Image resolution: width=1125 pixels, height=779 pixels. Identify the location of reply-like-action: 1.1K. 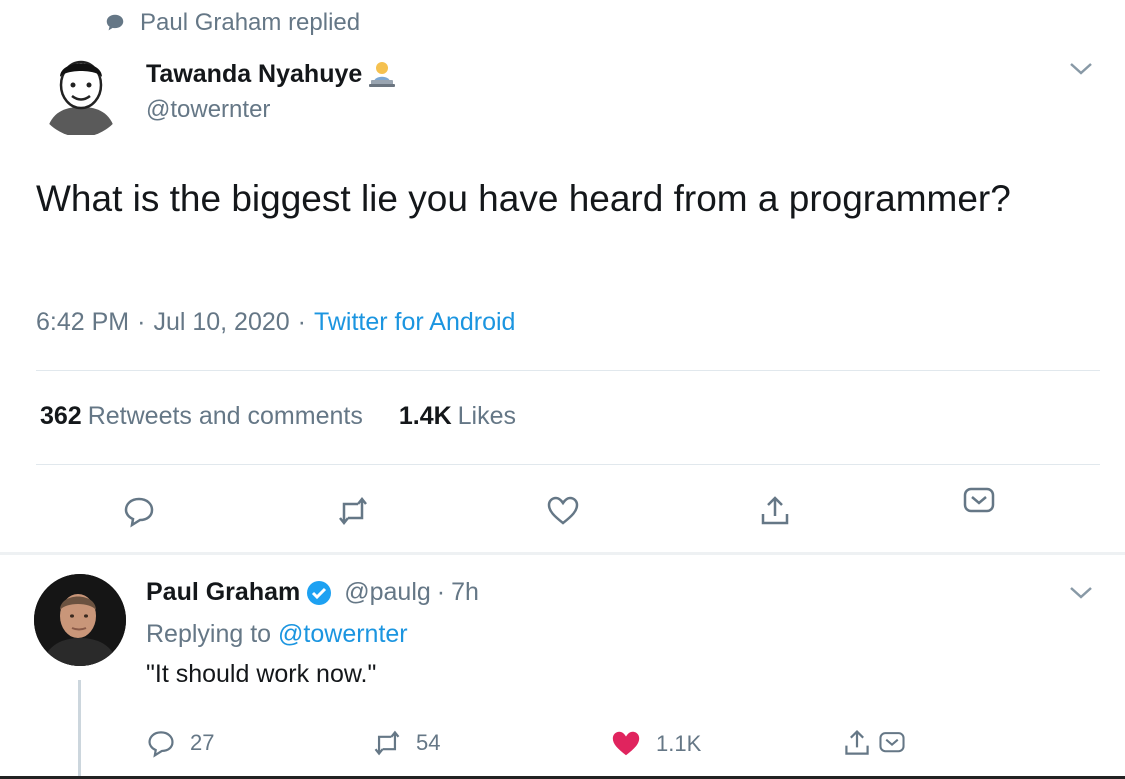
(655, 744).